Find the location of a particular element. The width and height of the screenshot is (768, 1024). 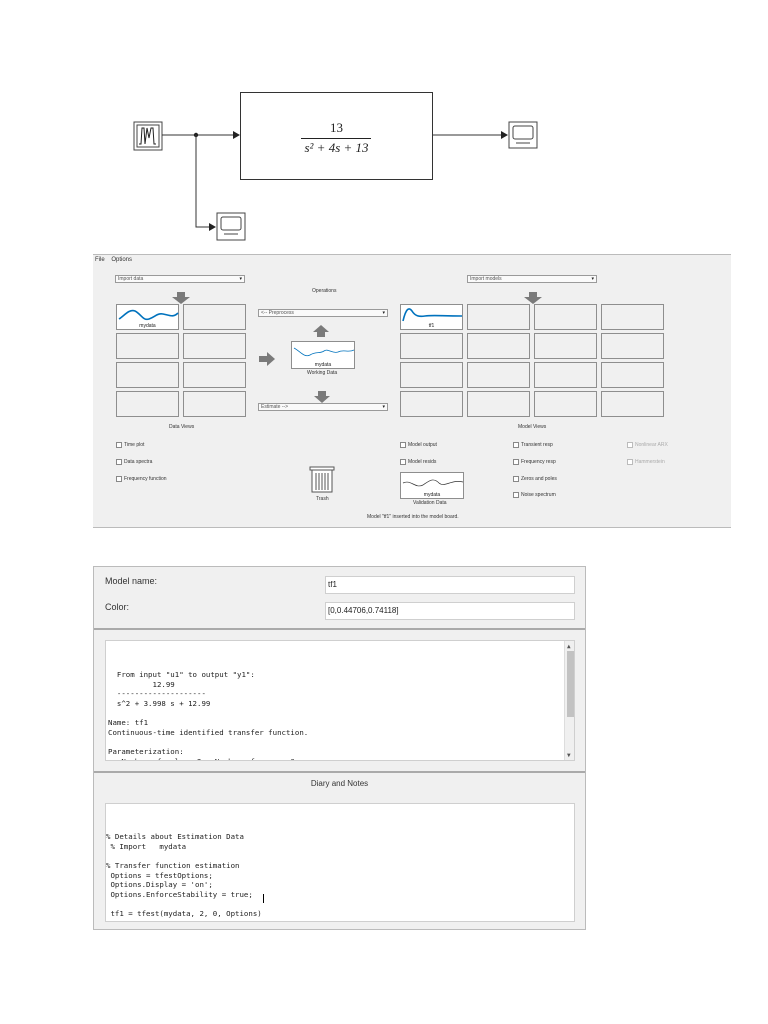

model-slot-1: tf1 is located at coordinates (431, 317).